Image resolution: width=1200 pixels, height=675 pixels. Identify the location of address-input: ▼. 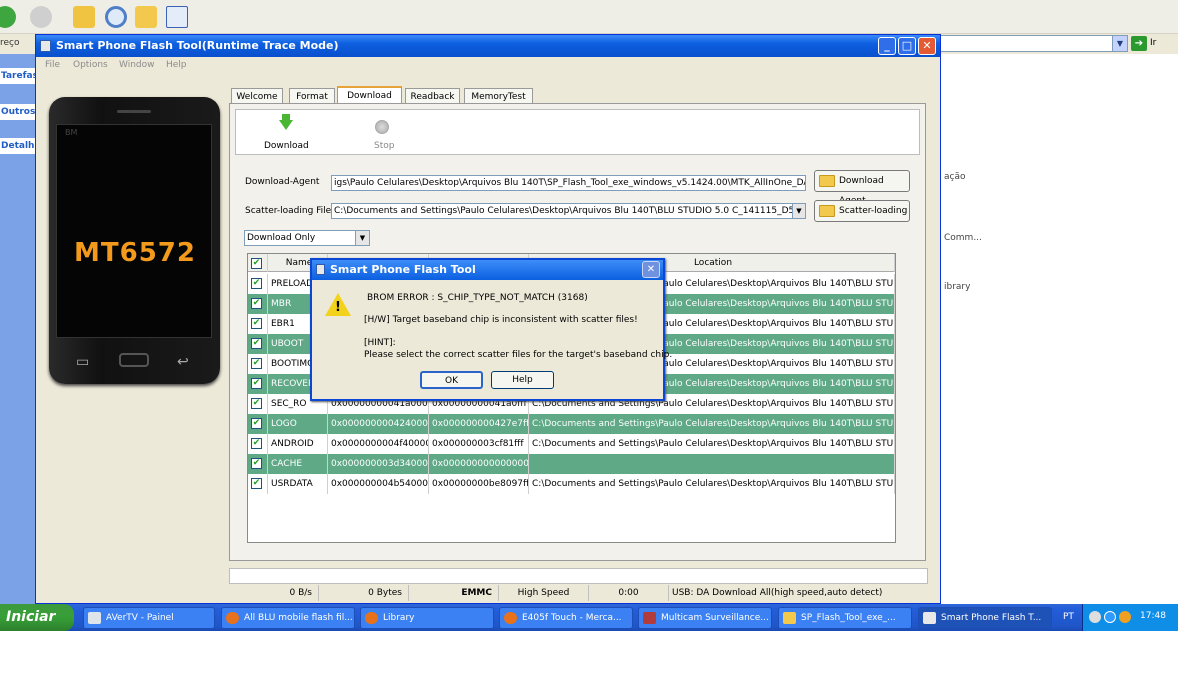
(1034, 43).